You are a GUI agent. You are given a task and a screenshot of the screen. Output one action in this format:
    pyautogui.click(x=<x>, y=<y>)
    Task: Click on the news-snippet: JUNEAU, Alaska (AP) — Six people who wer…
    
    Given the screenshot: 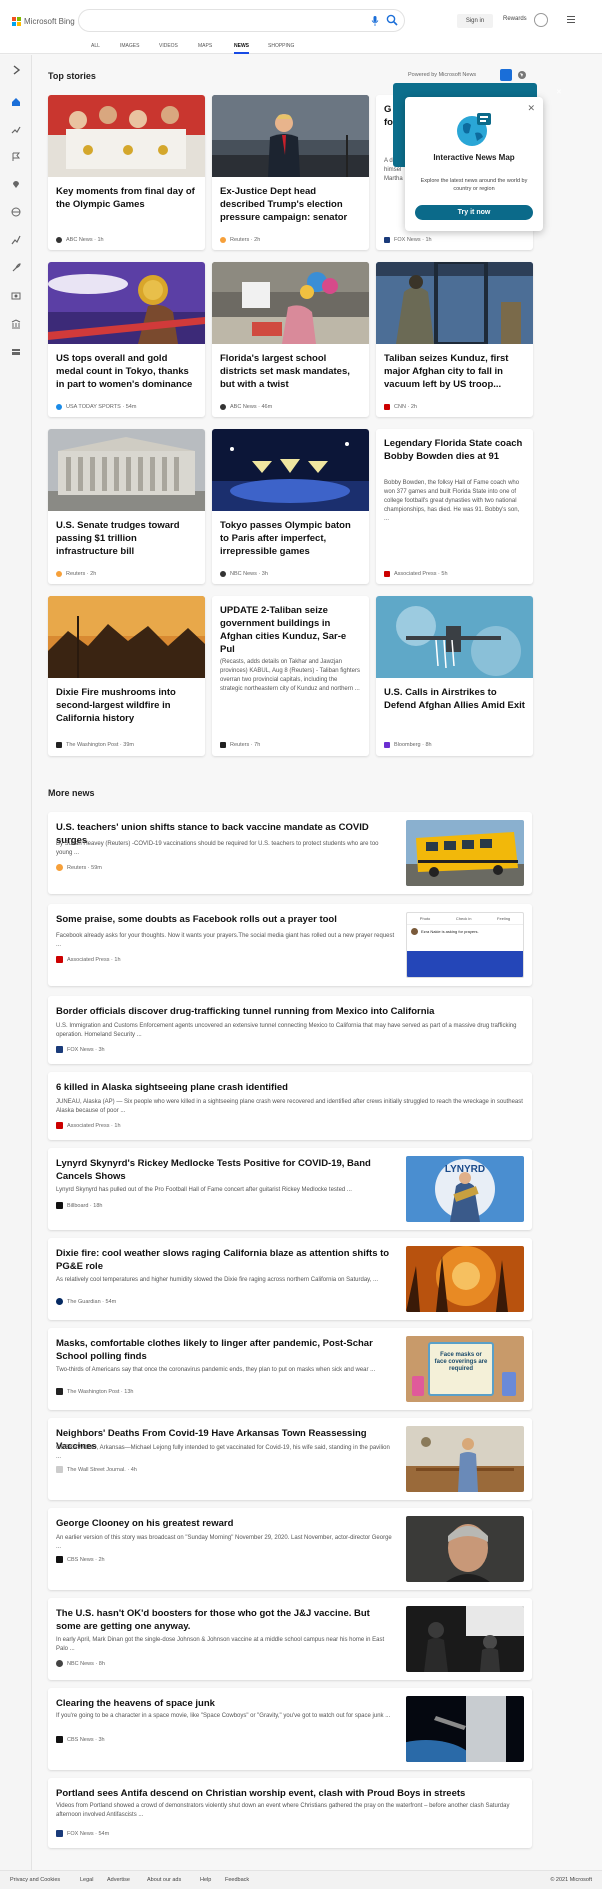 What is the action you would take?
    pyautogui.click(x=289, y=1106)
    